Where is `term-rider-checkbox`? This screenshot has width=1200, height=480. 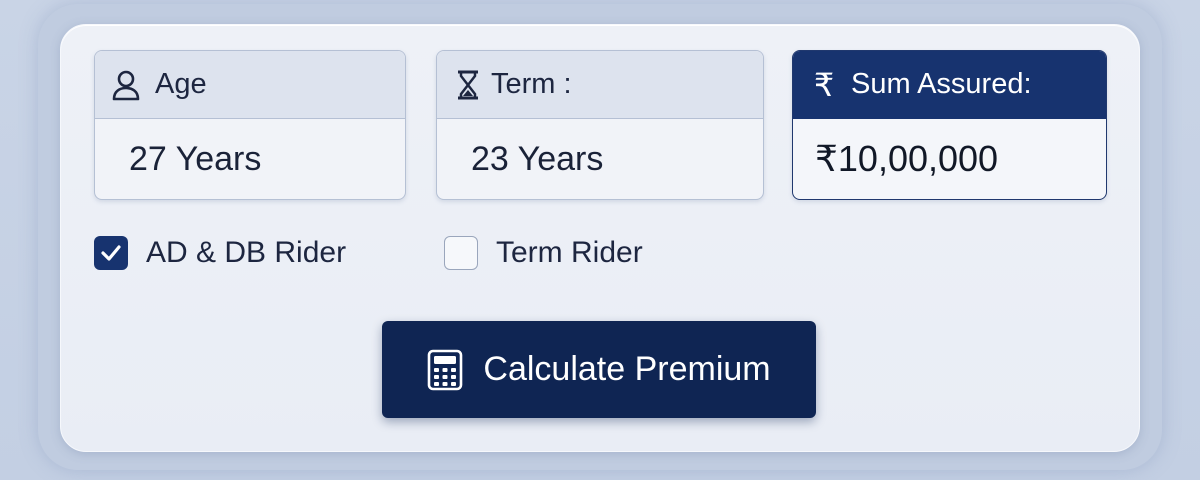 term-rider-checkbox is located at coordinates (461, 253).